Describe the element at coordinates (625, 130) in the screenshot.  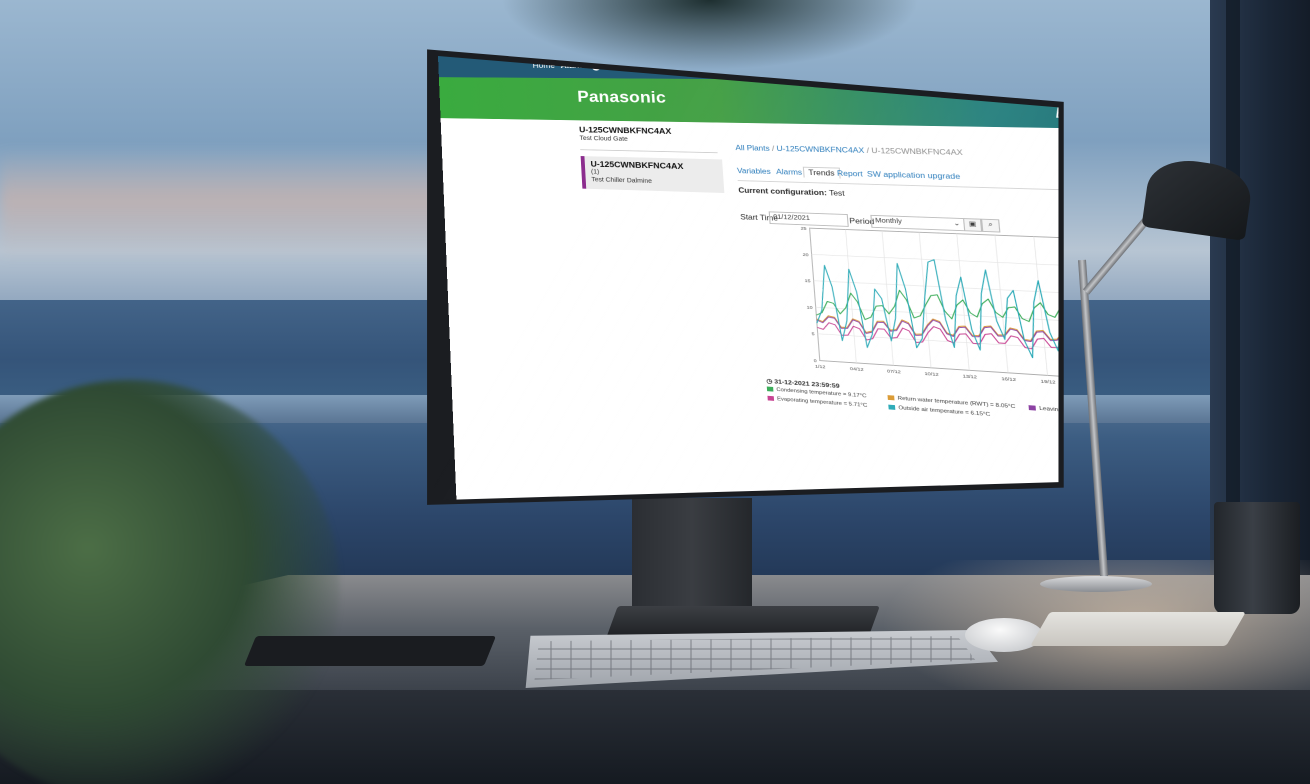
I see `plant-title: U-125CWNBKFNC4AX` at that location.